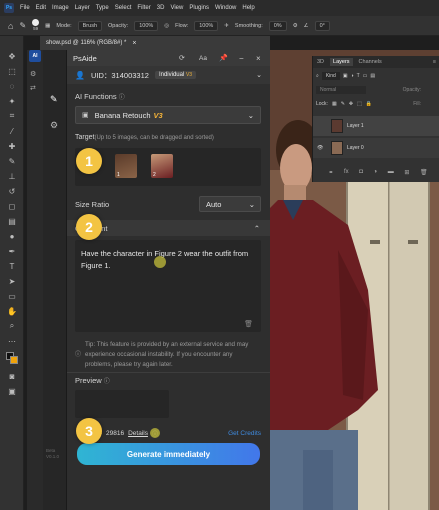 The width and height of the screenshot is (439, 510). What do you see at coordinates (138, 433) in the screenshot?
I see `details-link: Details` at bounding box center [138, 433].